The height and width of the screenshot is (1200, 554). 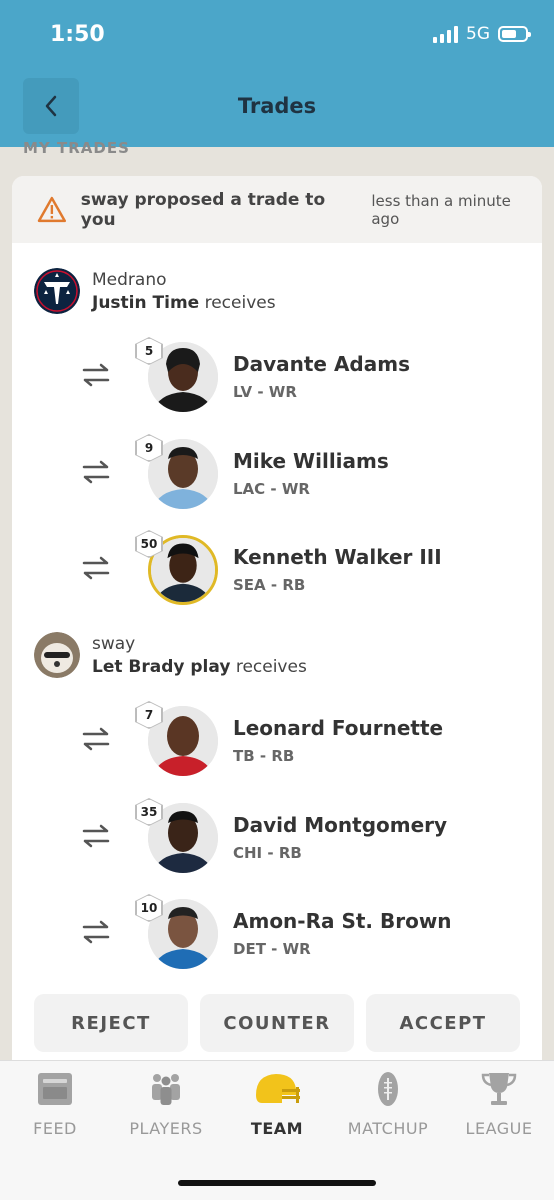 I want to click on team-receives-line: Let Brady play receives, so click(x=199, y=667).